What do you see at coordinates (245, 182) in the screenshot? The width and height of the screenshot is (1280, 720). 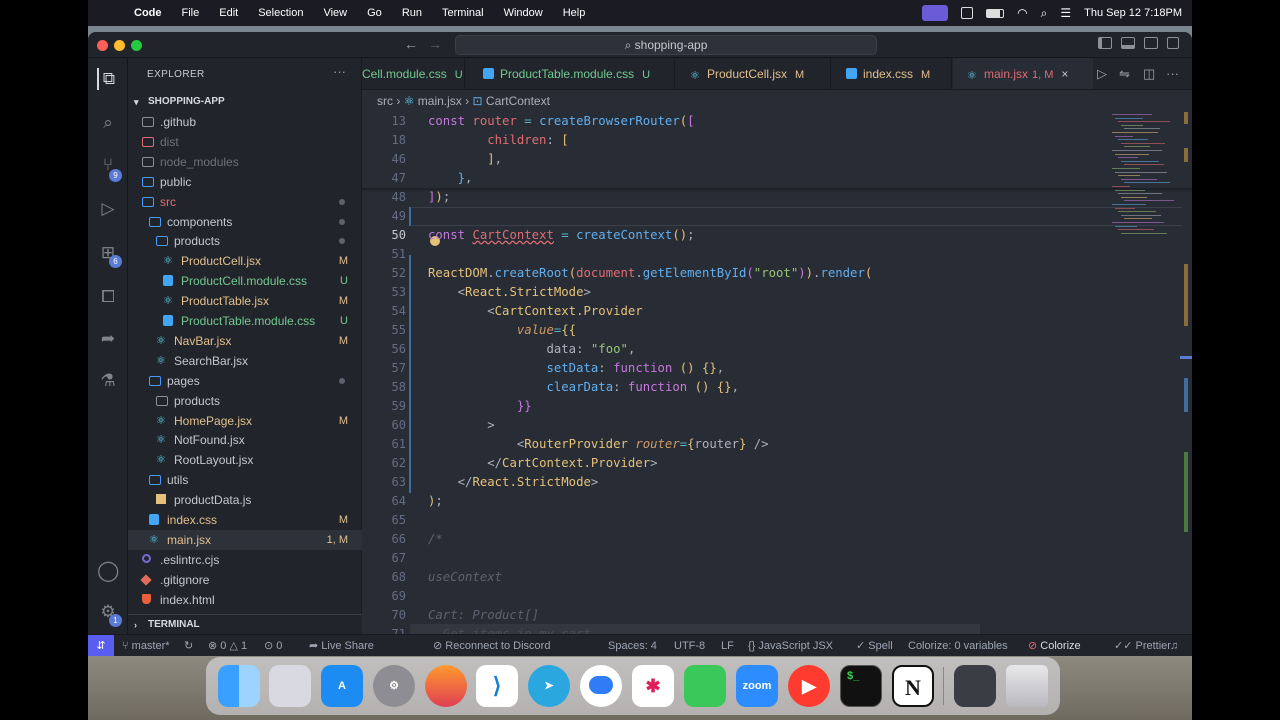 I see `tree-item: public` at bounding box center [245, 182].